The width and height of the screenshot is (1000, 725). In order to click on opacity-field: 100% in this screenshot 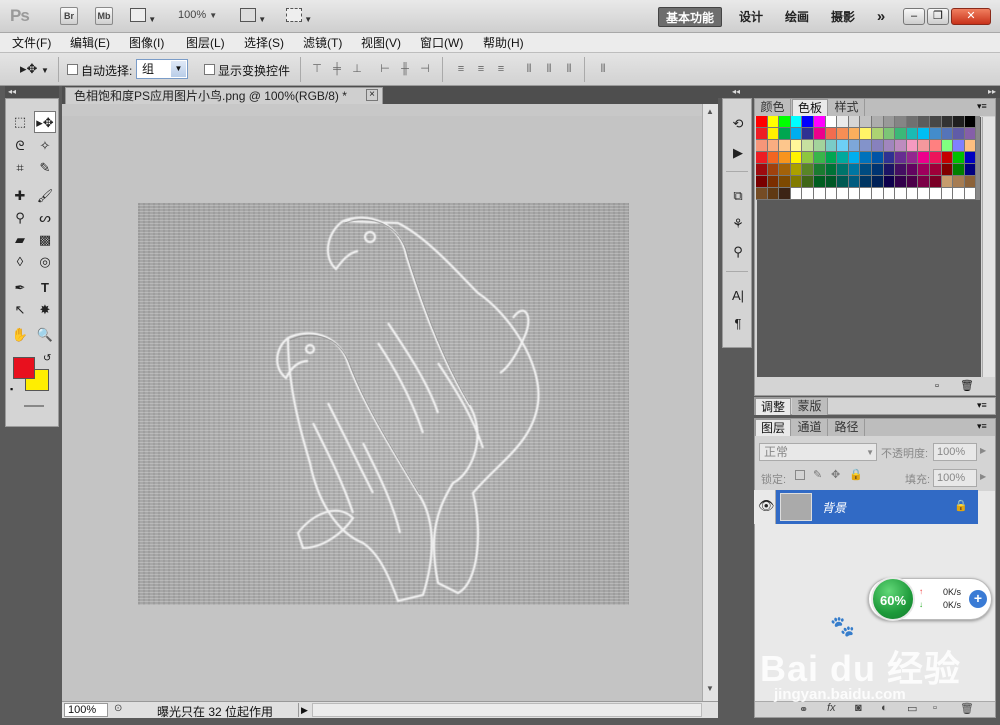, I will do `click(955, 452)`.